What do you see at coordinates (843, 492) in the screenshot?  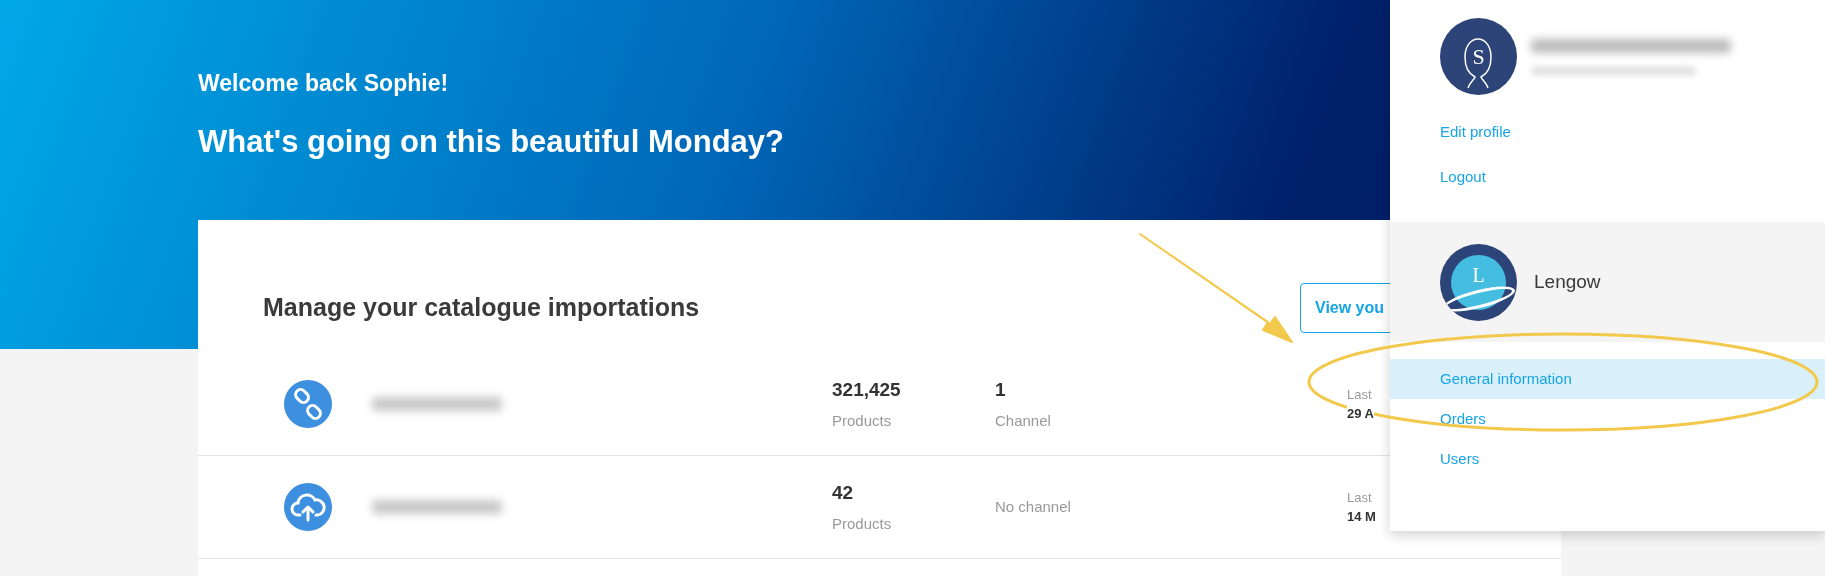 I see `product-count: 42` at bounding box center [843, 492].